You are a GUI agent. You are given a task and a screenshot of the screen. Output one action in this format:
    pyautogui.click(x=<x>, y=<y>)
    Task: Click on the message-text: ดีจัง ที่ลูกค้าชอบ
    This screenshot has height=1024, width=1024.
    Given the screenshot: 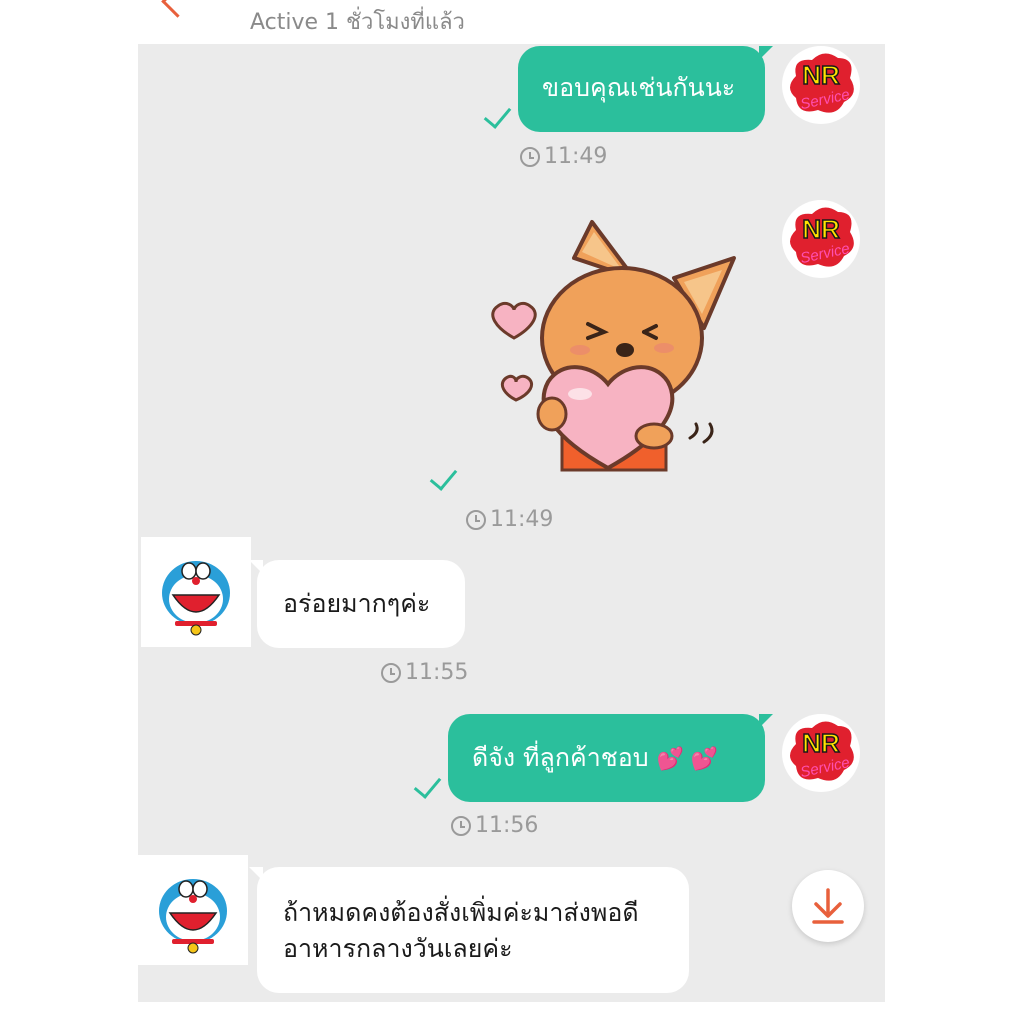 What is the action you would take?
    pyautogui.click(x=560, y=757)
    